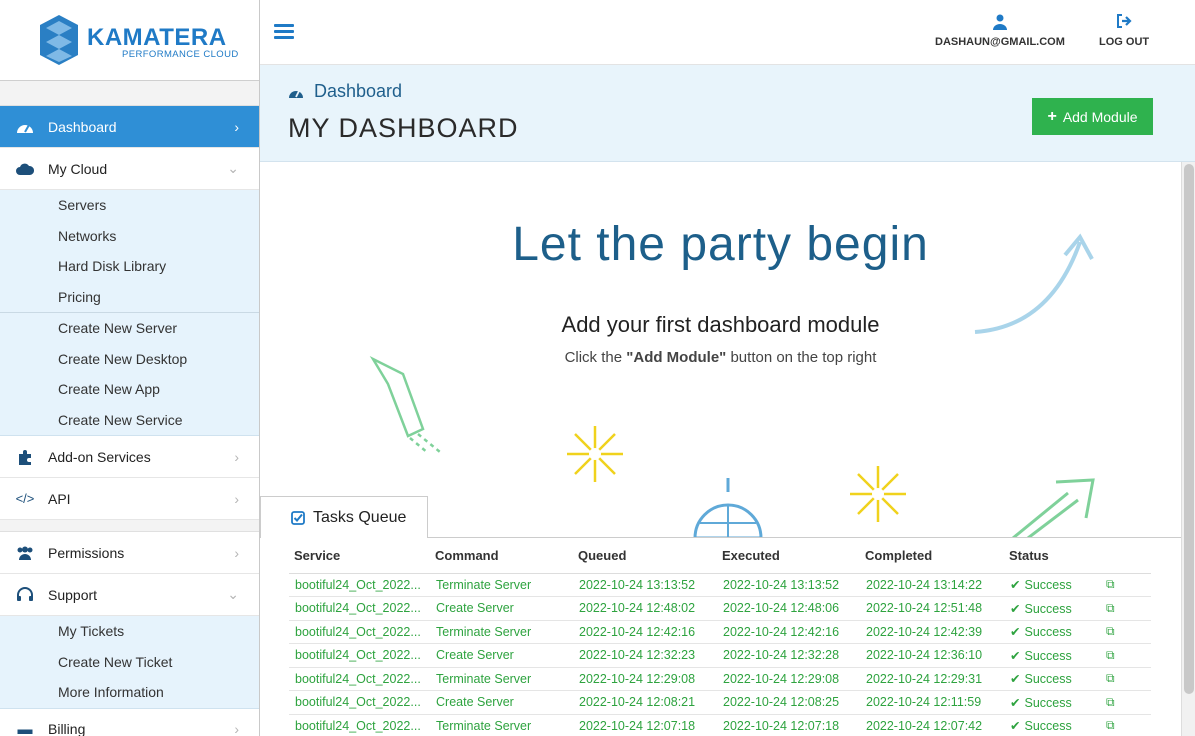 This screenshot has height=736, width=1195. Describe the element at coordinates (501, 556) in the screenshot. I see `column-header-command: Command` at that location.